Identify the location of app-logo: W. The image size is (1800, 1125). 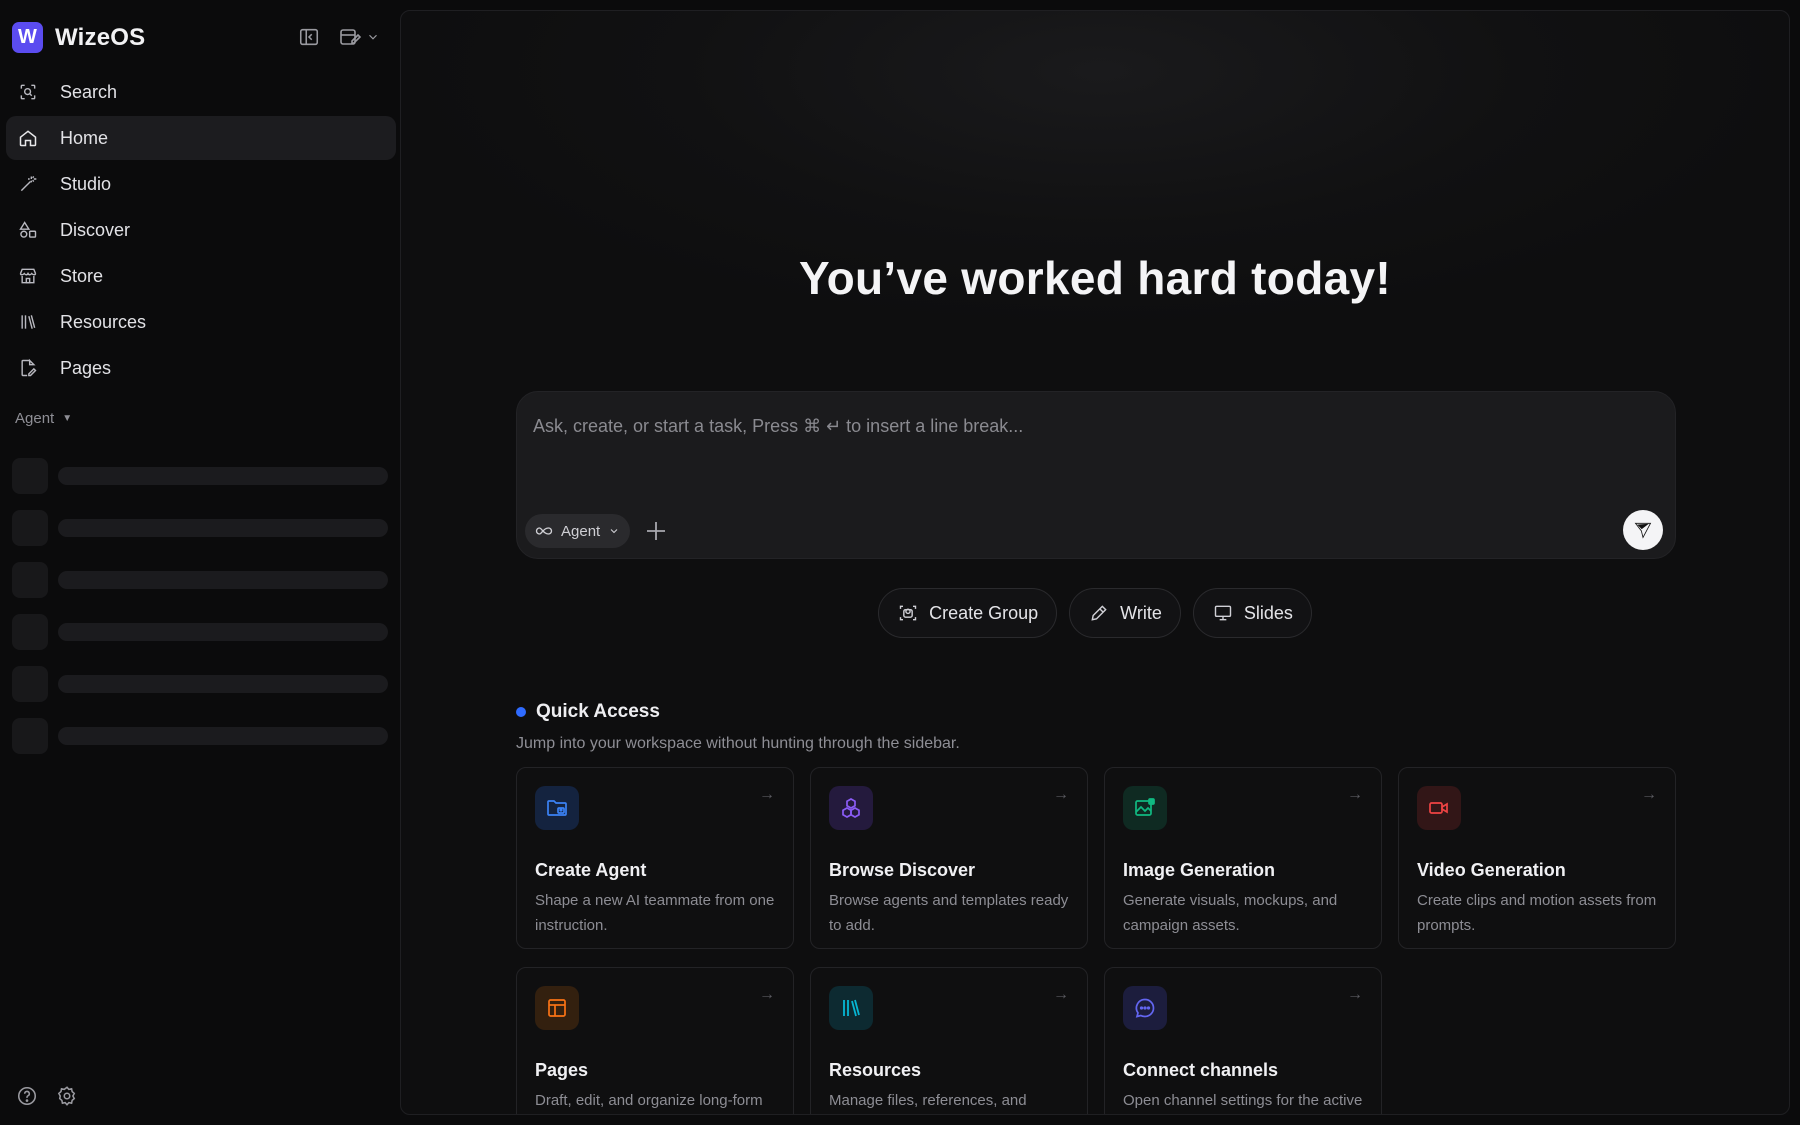
(27, 37).